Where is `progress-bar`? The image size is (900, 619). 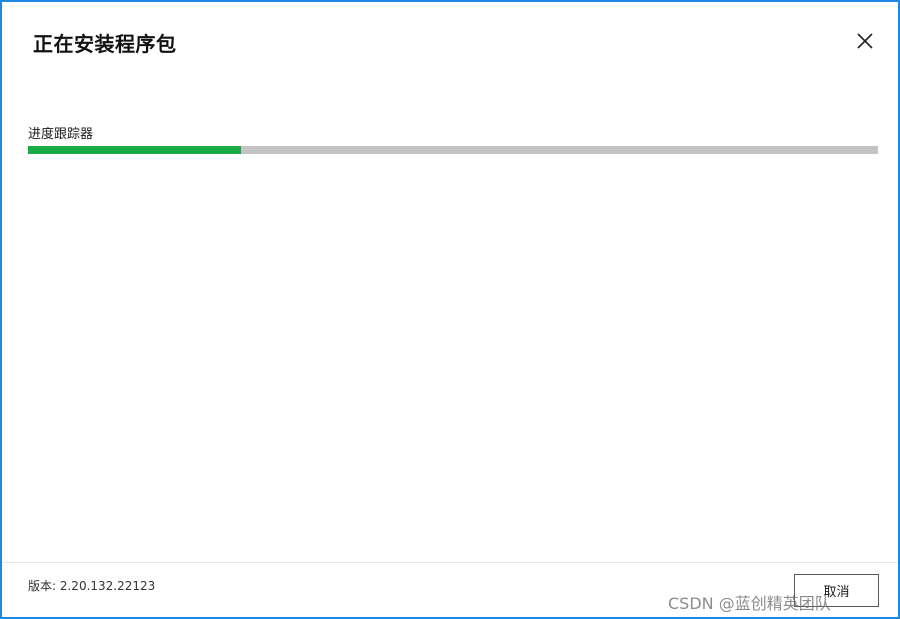 progress-bar is located at coordinates (453, 150).